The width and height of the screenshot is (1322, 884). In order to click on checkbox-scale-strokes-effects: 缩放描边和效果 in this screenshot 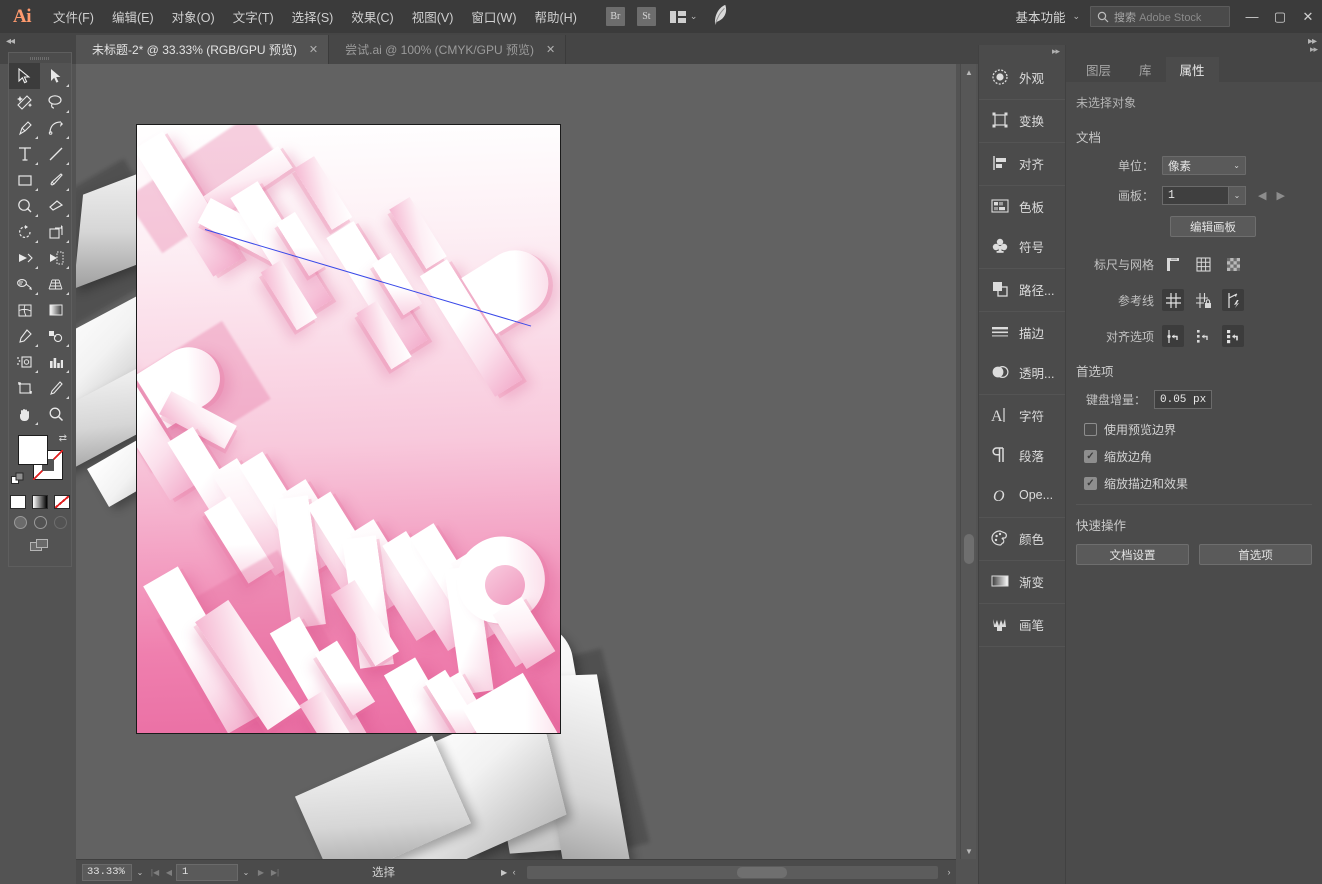, I will do `click(1194, 483)`.